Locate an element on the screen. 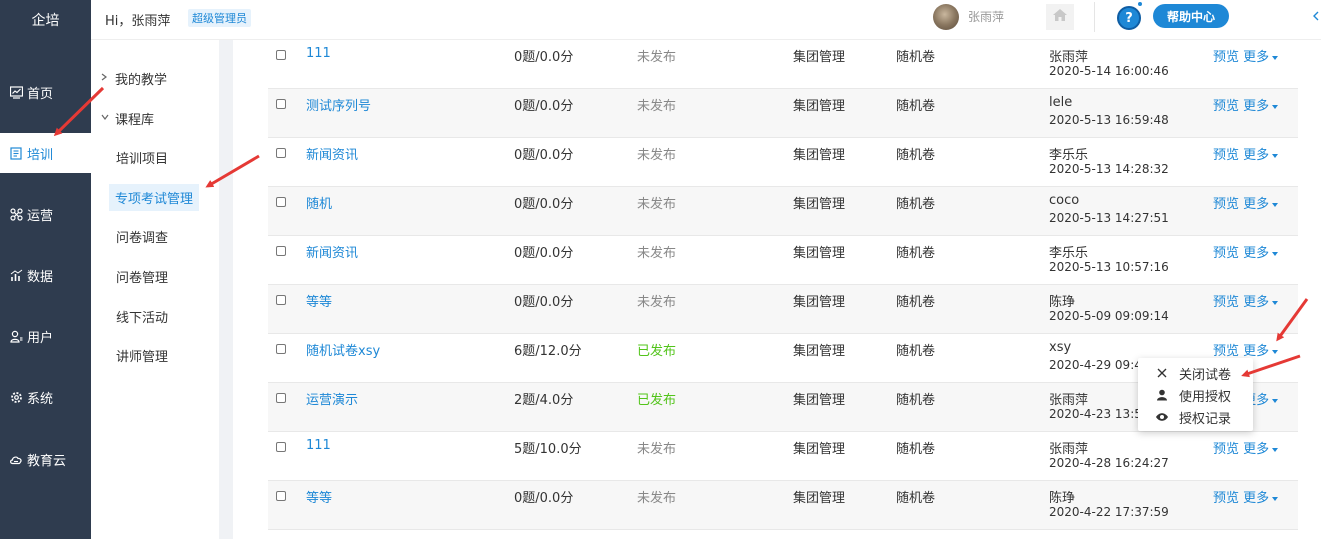  nav-label: 系统 is located at coordinates (40, 399).